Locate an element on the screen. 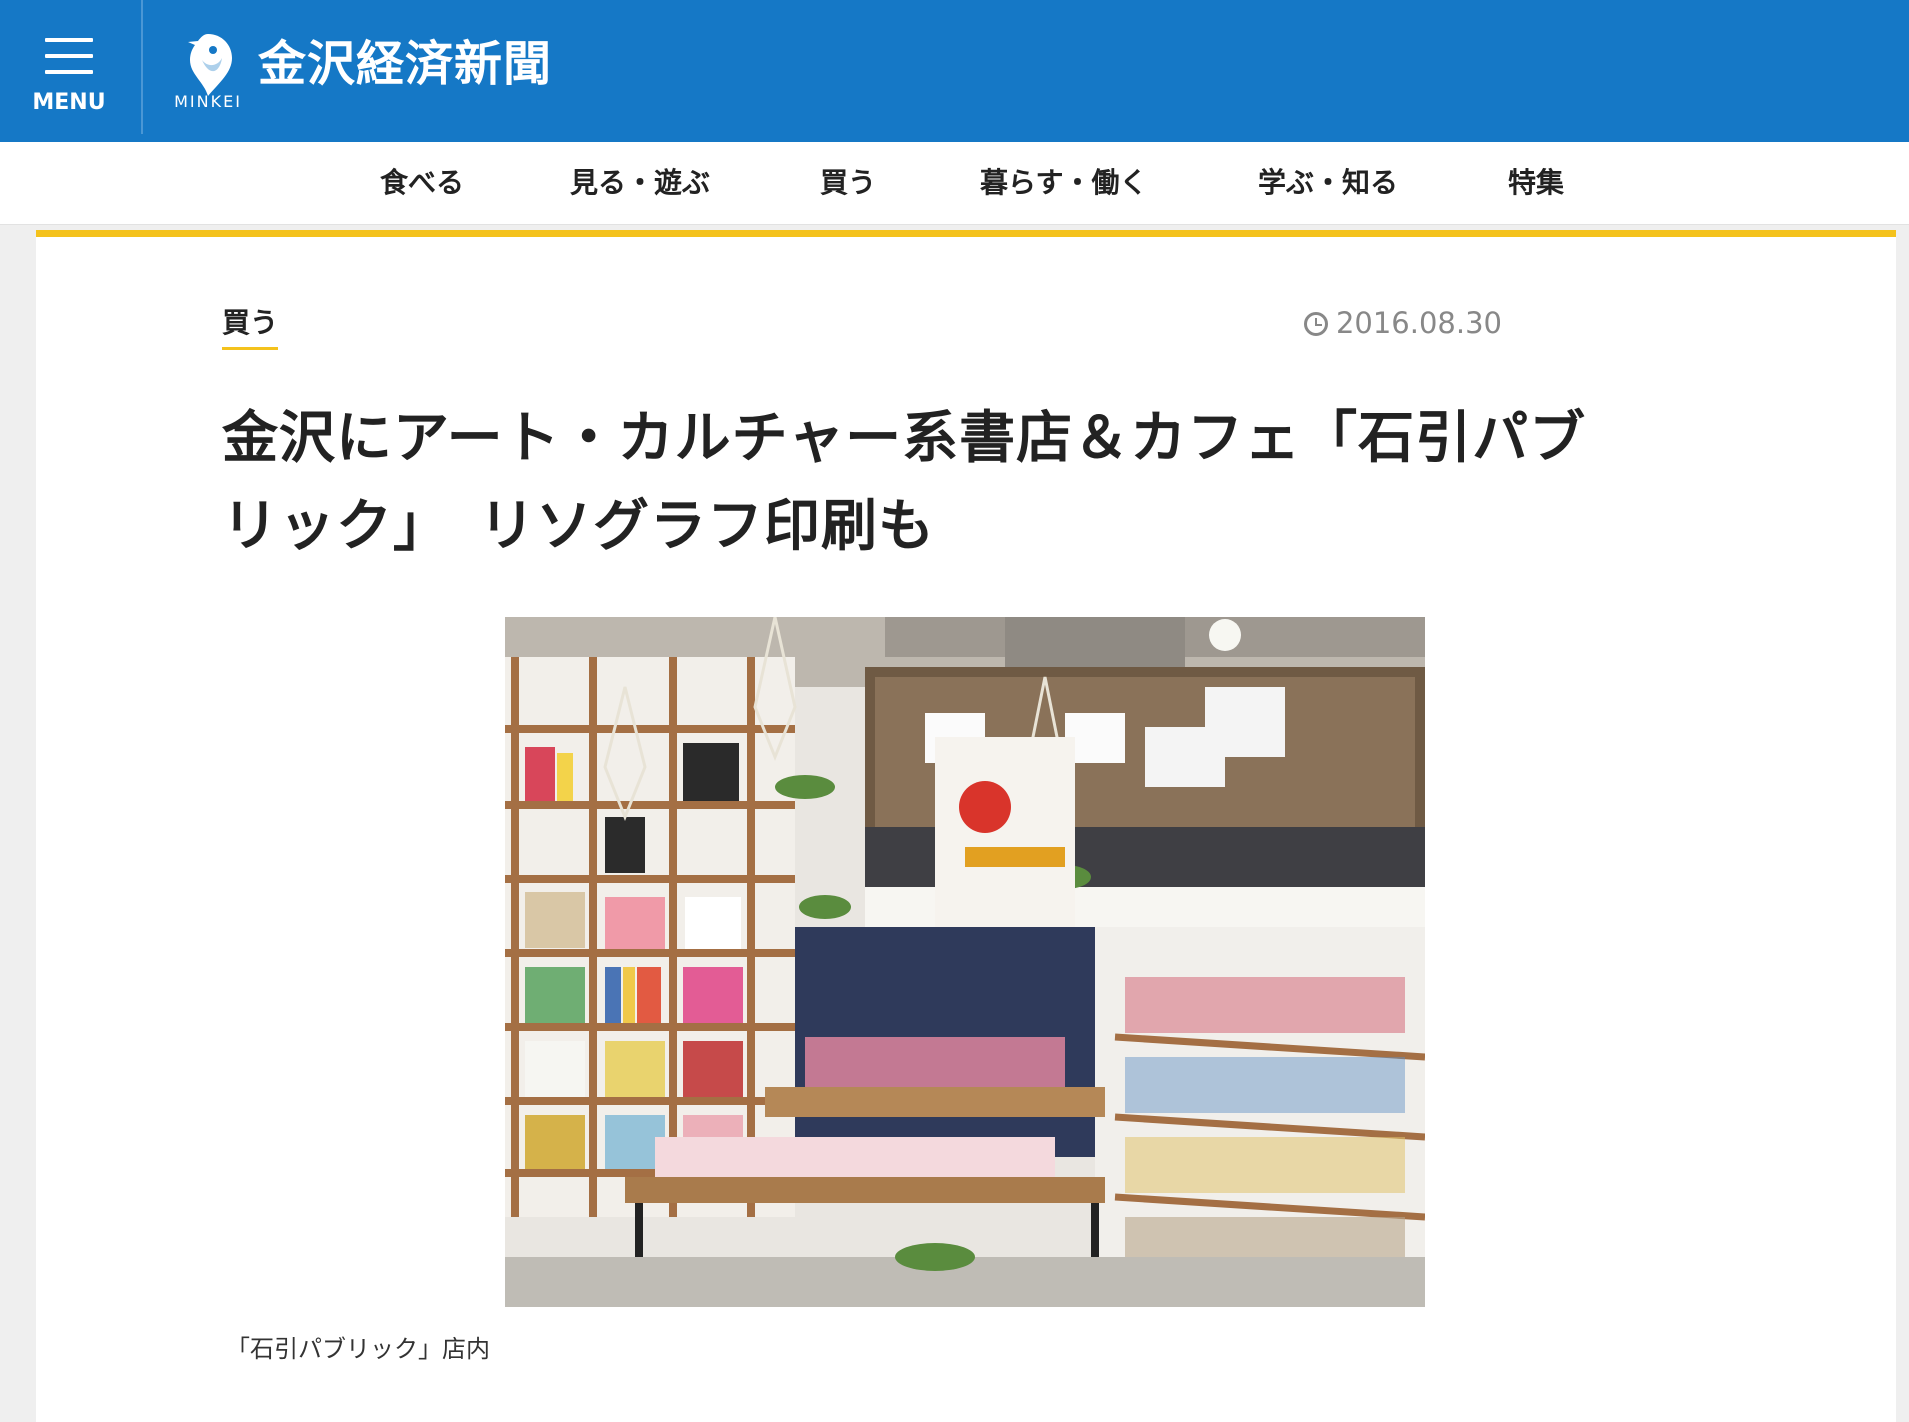  category-nav: 食べる 見る・遊ぶ 買う 暮らす・働く 学ぶ・知る 特集 is located at coordinates (954, 183).